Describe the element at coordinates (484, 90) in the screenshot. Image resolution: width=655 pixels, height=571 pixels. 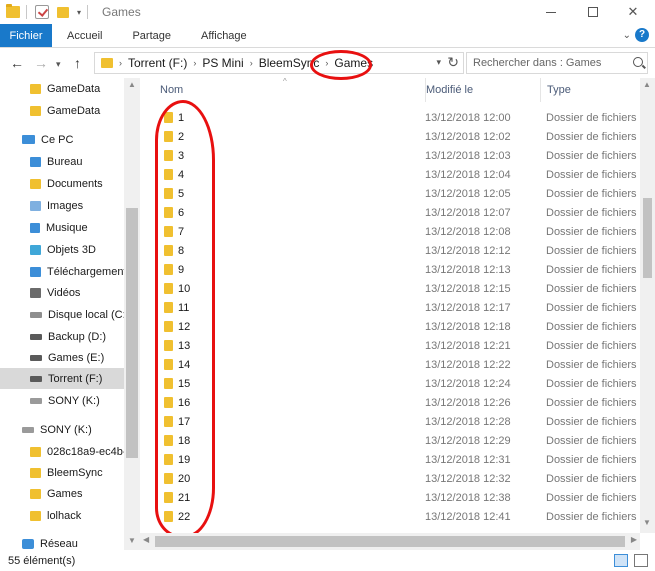
I see `column-header-date: Modifié le` at that location.